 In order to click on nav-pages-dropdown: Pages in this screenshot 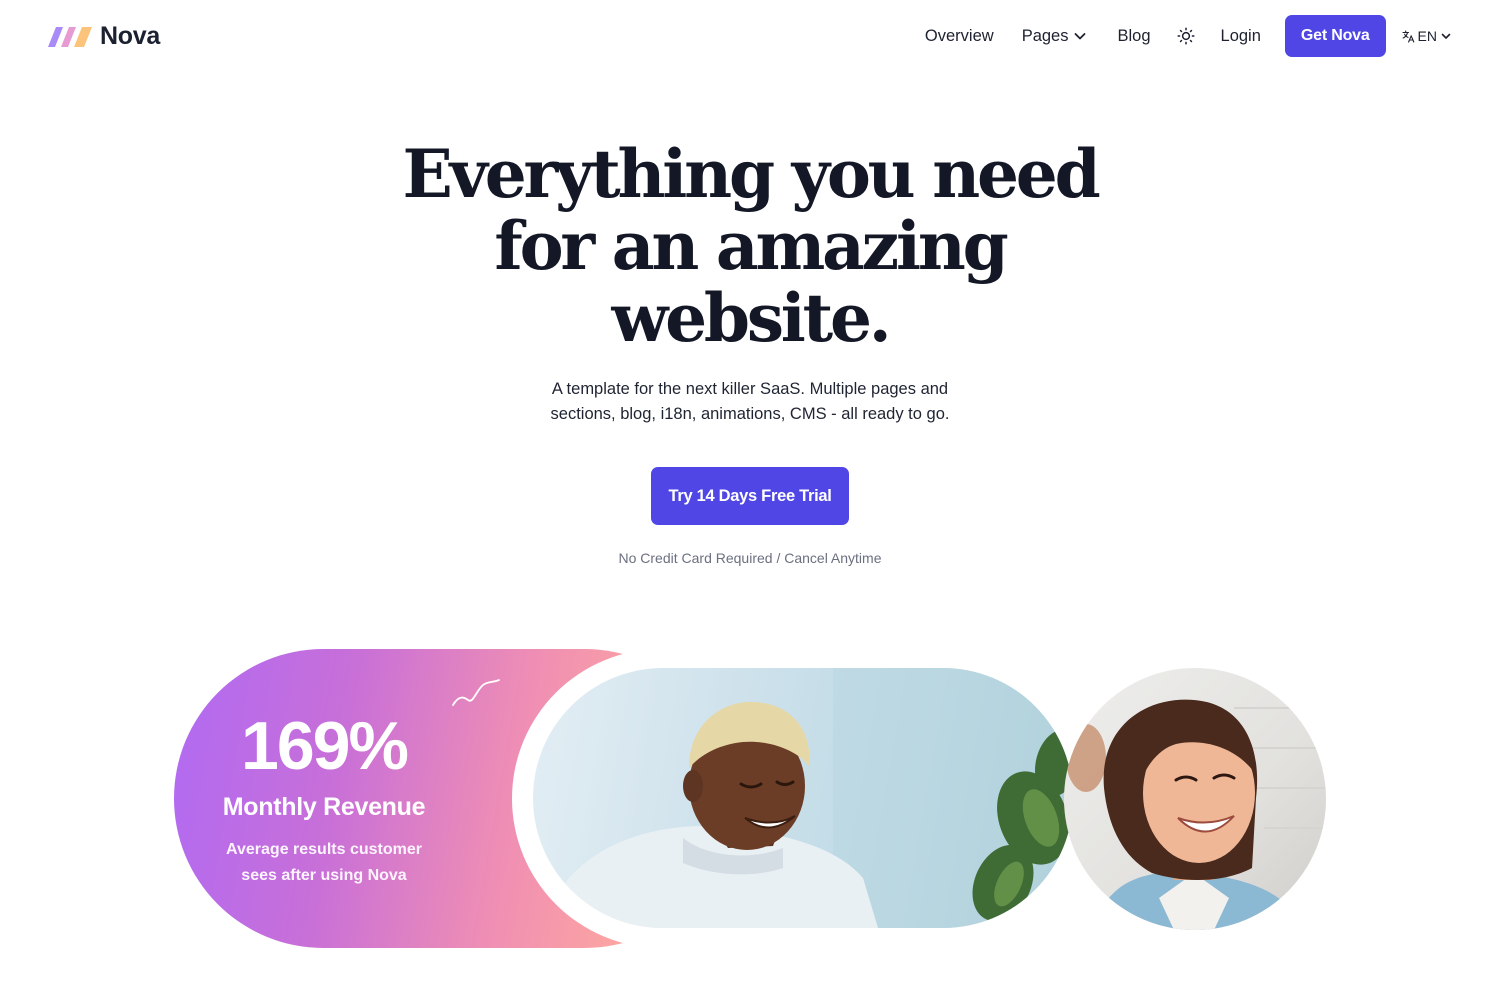, I will do `click(1055, 36)`.